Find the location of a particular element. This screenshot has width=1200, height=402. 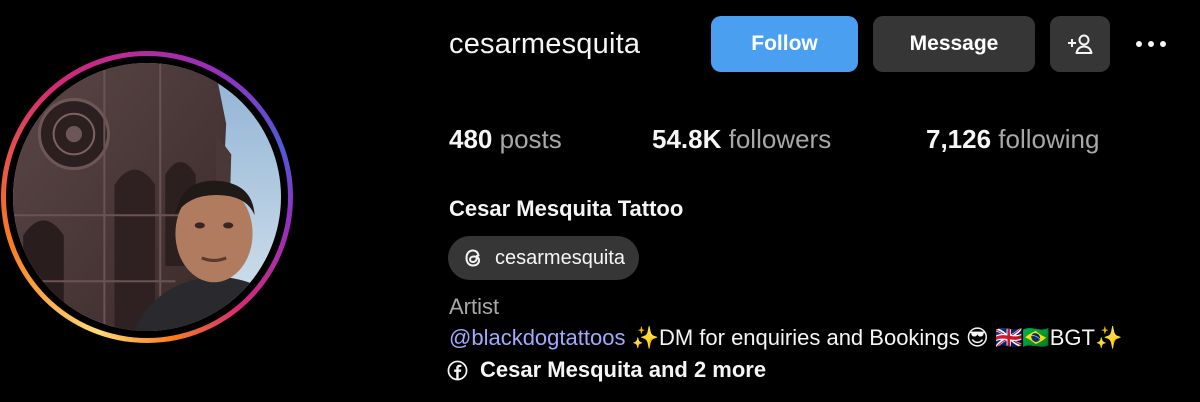

stat-following: 7,126 following is located at coordinates (1012, 139).